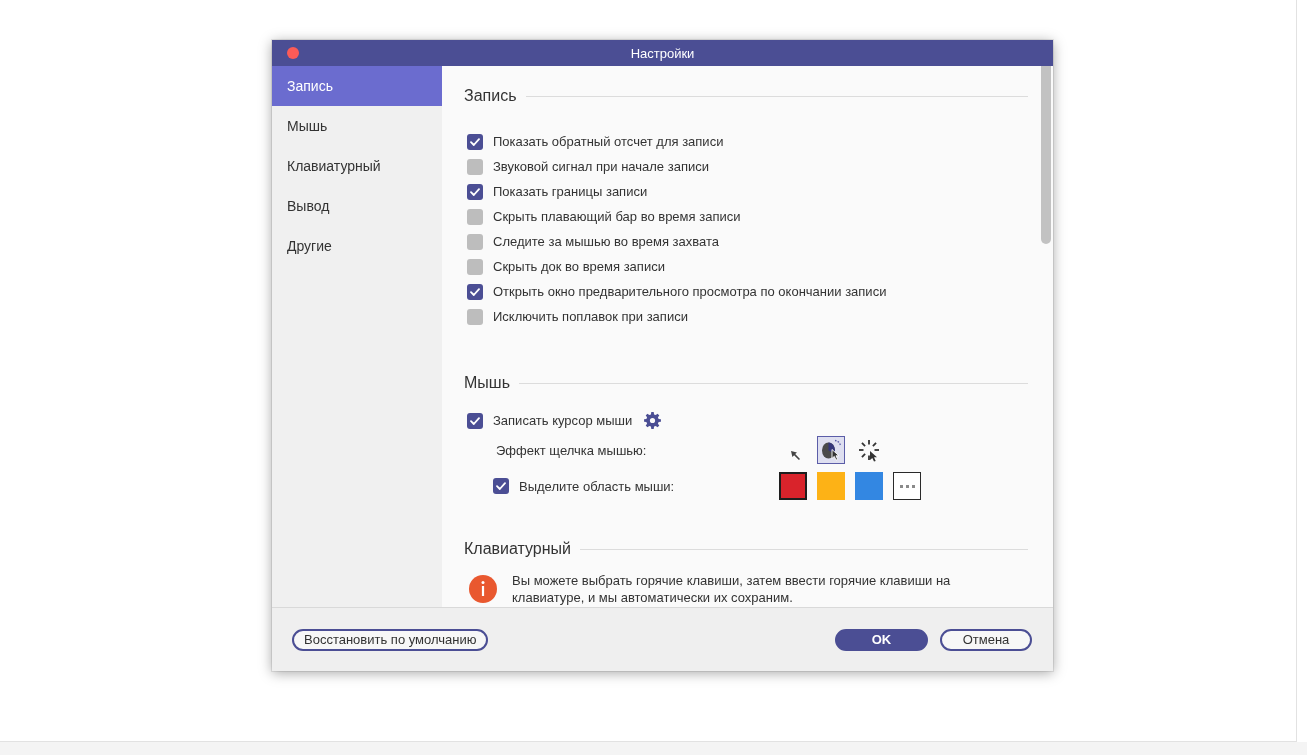 This screenshot has width=1307, height=755. I want to click on more-colors-button, so click(907, 486).